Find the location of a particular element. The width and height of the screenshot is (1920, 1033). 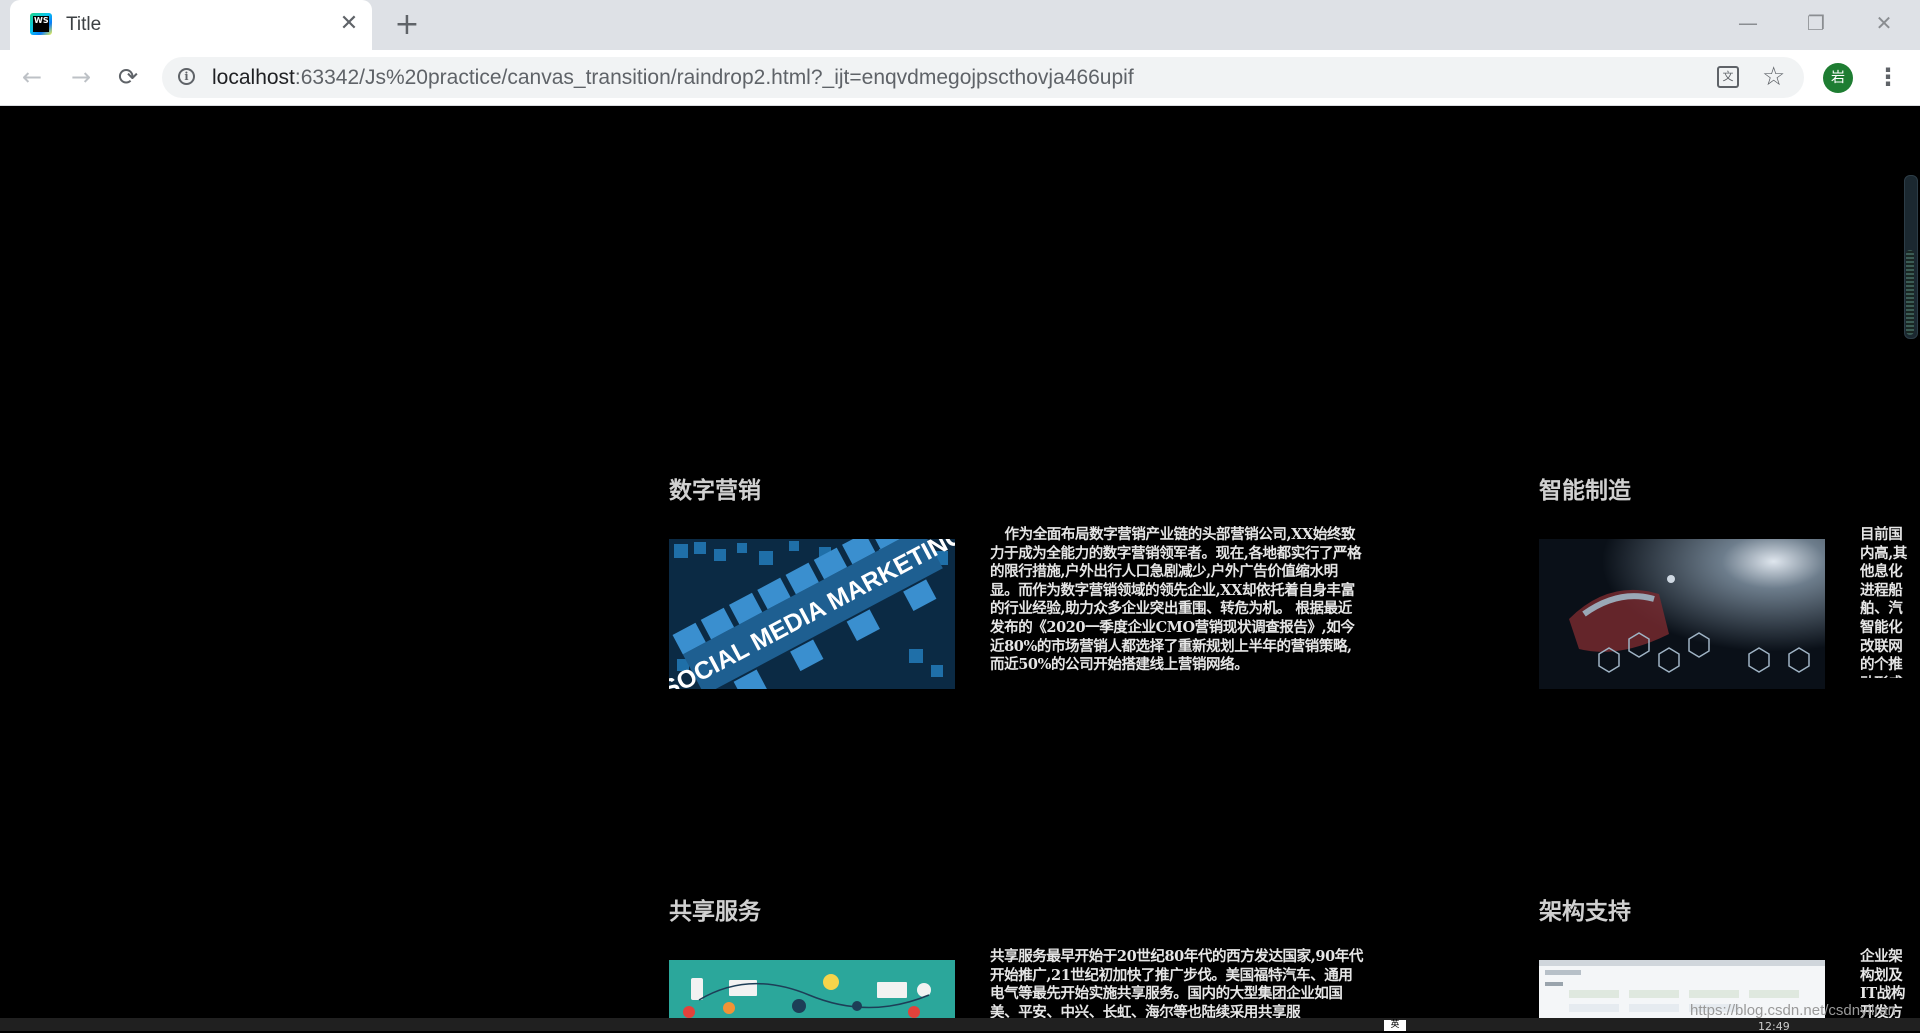

tab-title: Title is located at coordinates (84, 24).